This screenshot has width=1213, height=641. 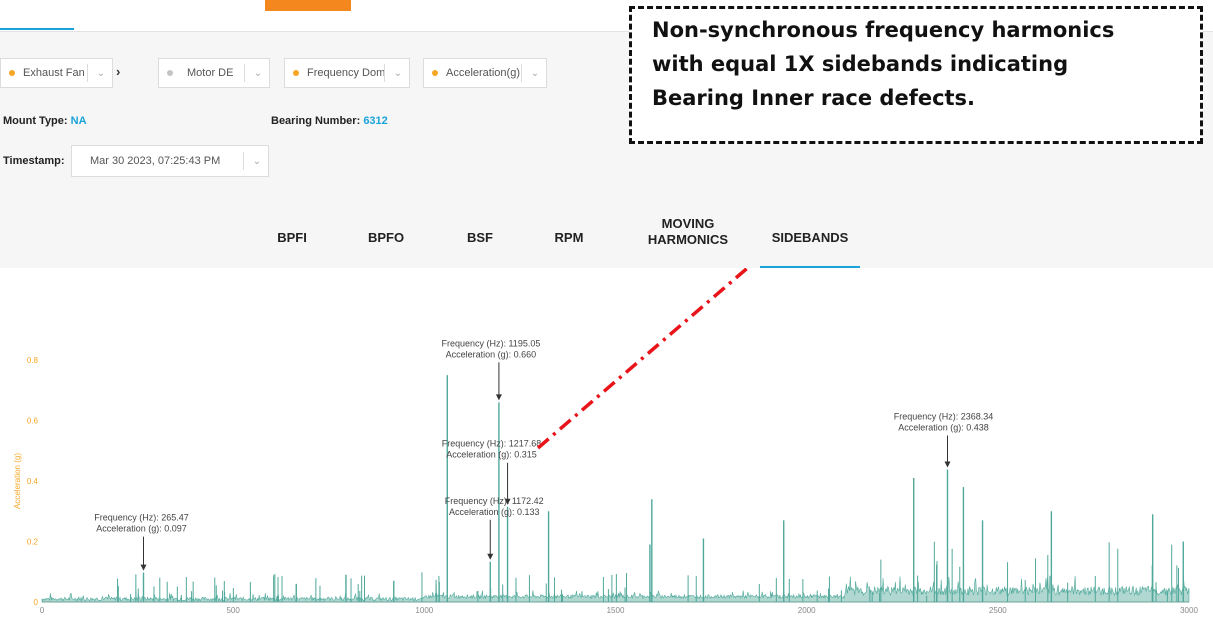 I want to click on tab-bsf: BSF, so click(x=480, y=238).